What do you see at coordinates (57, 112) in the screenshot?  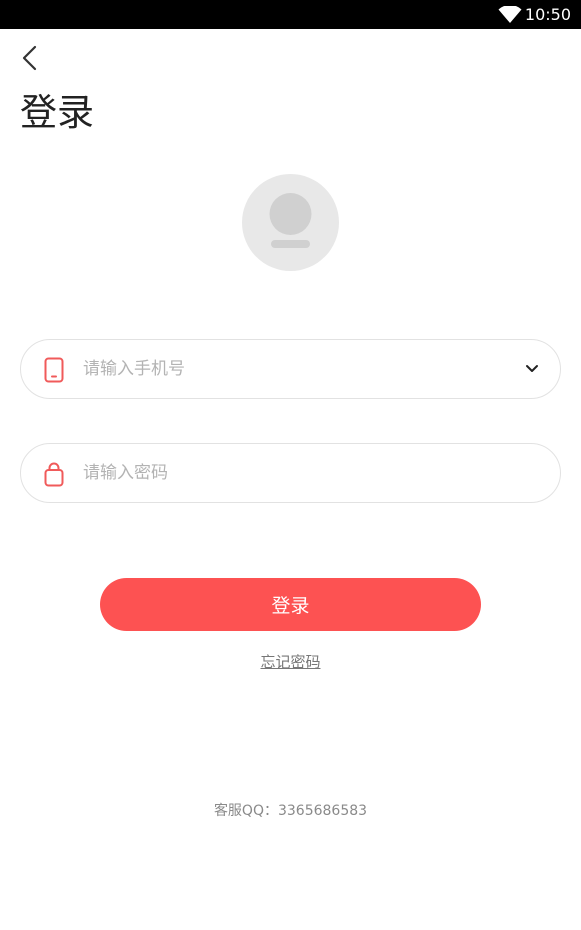 I see `page-title: 登录` at bounding box center [57, 112].